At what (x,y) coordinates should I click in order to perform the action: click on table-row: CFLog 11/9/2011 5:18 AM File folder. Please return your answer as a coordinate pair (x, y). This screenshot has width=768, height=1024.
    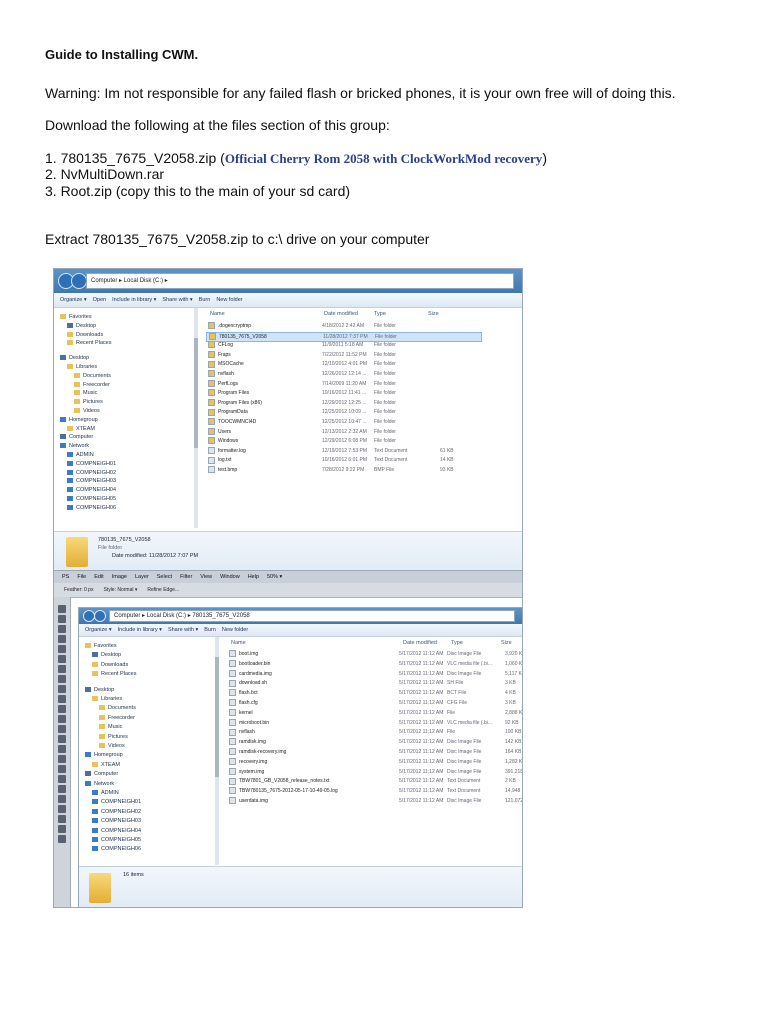
    Looking at the image, I should click on (343, 345).